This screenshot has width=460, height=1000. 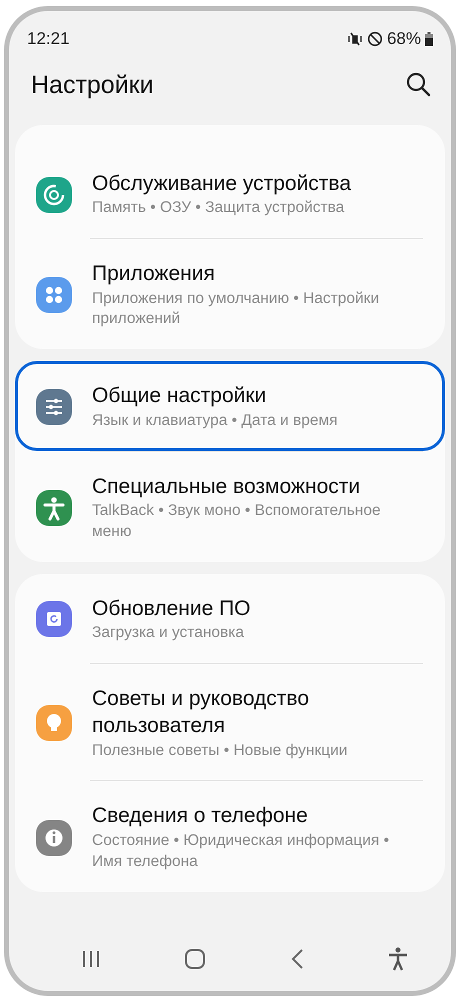 What do you see at coordinates (222, 184) in the screenshot?
I see `item-title: Обслуживание устройства` at bounding box center [222, 184].